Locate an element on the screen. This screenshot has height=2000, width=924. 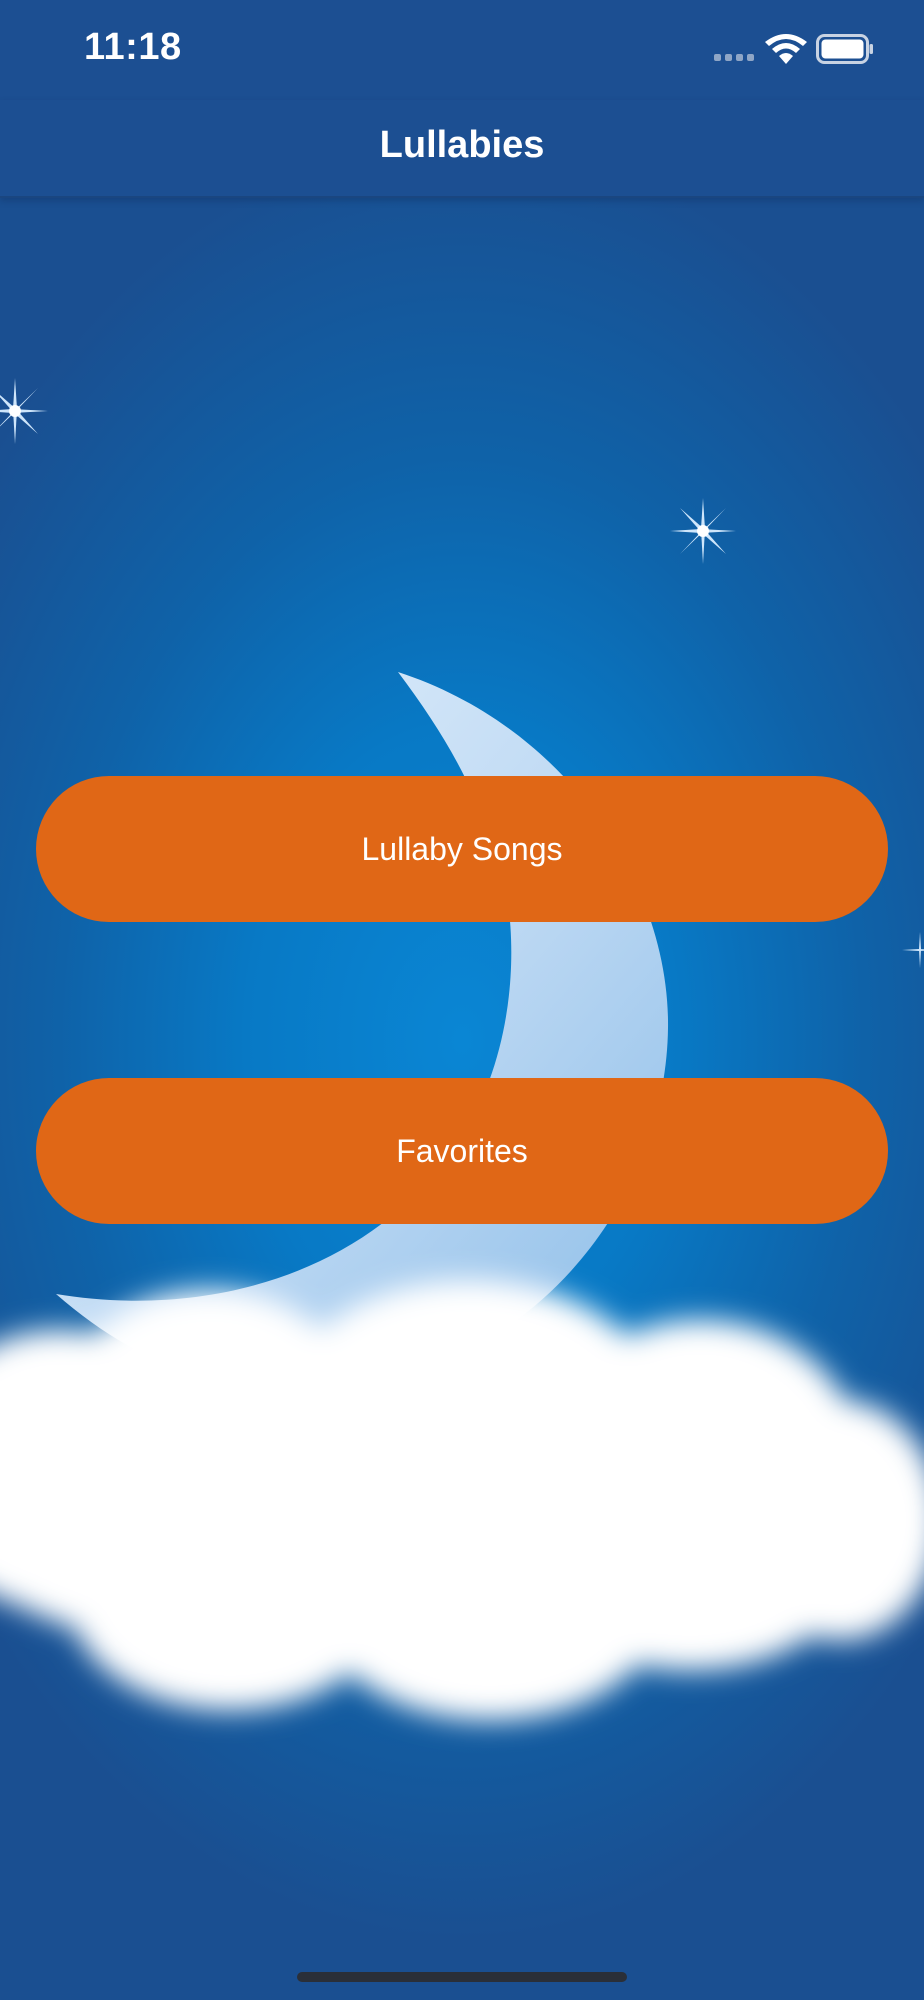
navigation-bar: Lullabies is located at coordinates (462, 149).